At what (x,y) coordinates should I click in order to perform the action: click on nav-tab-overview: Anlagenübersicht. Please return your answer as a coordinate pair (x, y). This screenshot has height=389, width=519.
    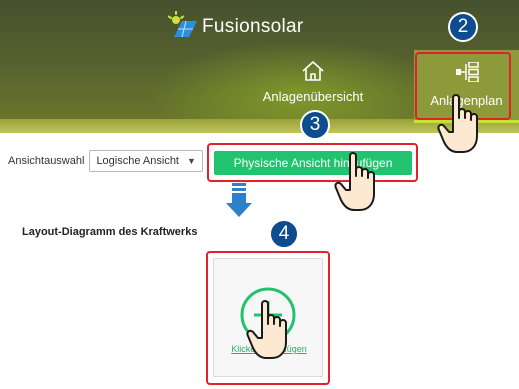
    Looking at the image, I should click on (313, 82).